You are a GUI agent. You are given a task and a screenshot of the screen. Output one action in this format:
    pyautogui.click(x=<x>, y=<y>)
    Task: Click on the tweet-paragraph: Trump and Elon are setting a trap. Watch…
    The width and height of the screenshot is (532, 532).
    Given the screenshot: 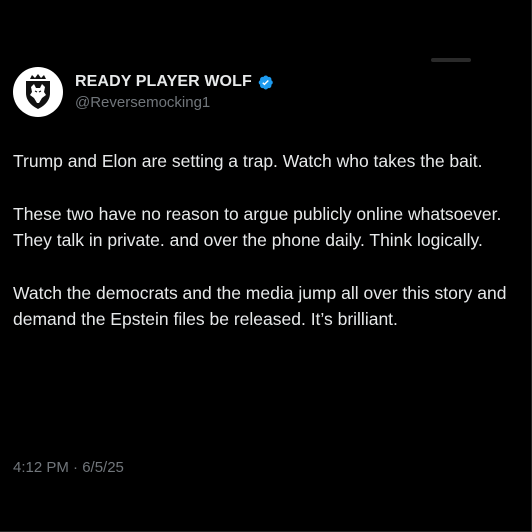 What is the action you would take?
    pyautogui.click(x=248, y=161)
    